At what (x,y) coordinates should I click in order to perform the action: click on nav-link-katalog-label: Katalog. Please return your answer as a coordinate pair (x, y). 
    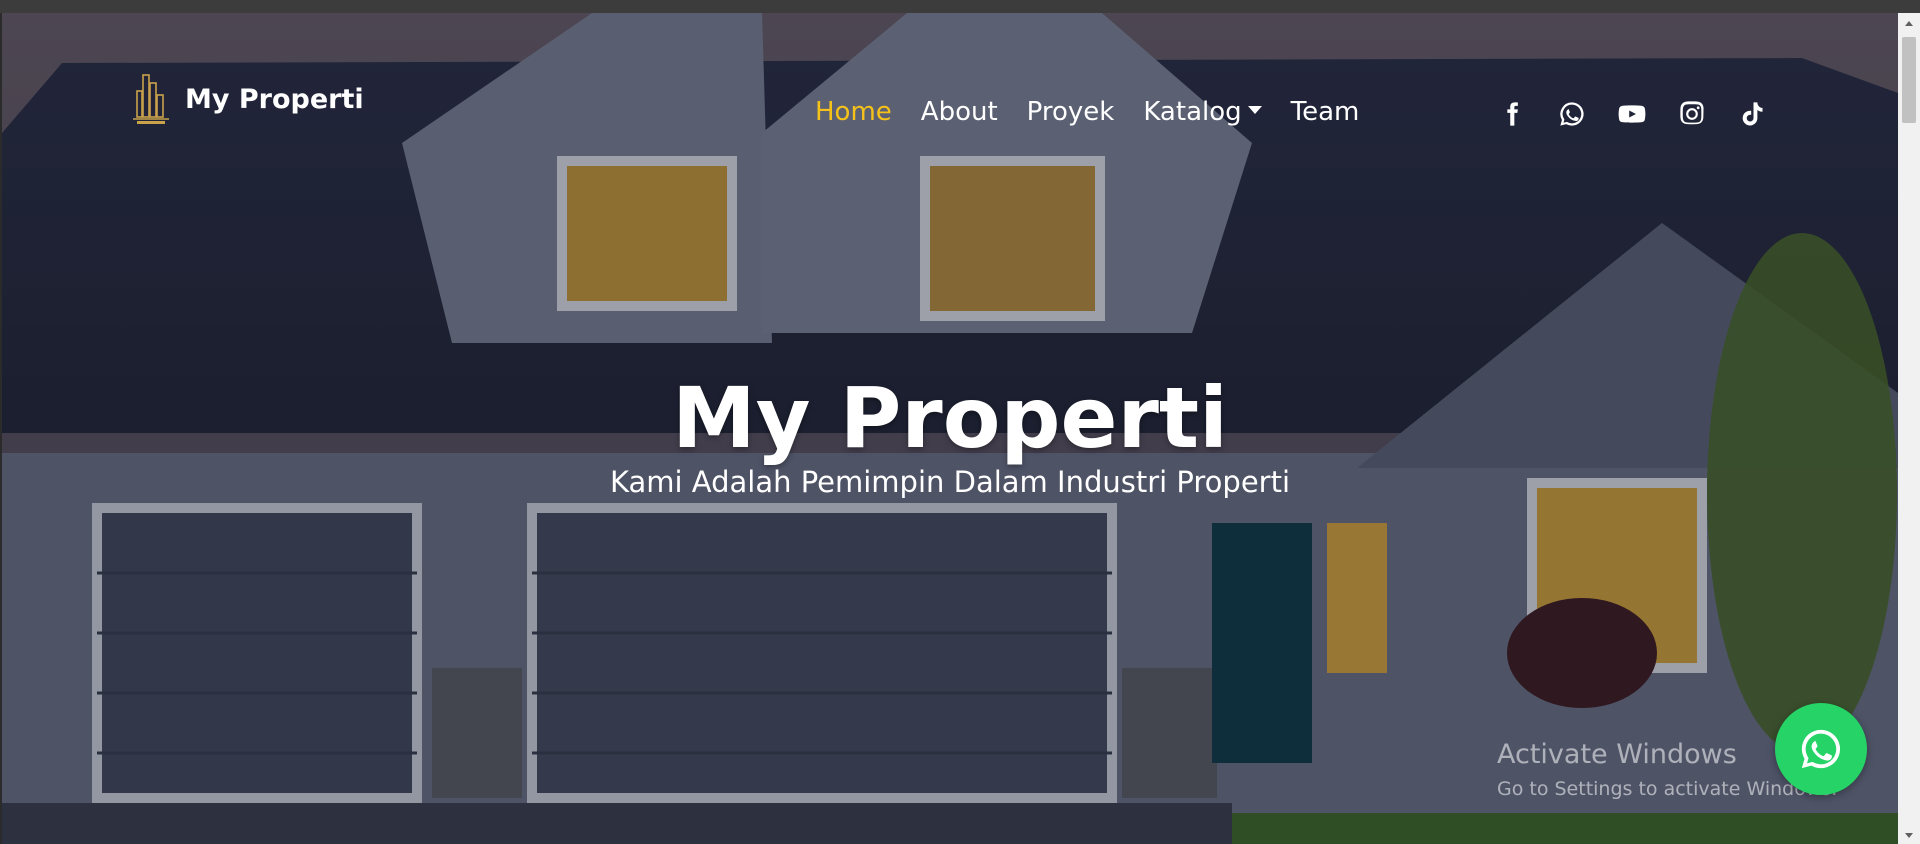
    Looking at the image, I should click on (1192, 112).